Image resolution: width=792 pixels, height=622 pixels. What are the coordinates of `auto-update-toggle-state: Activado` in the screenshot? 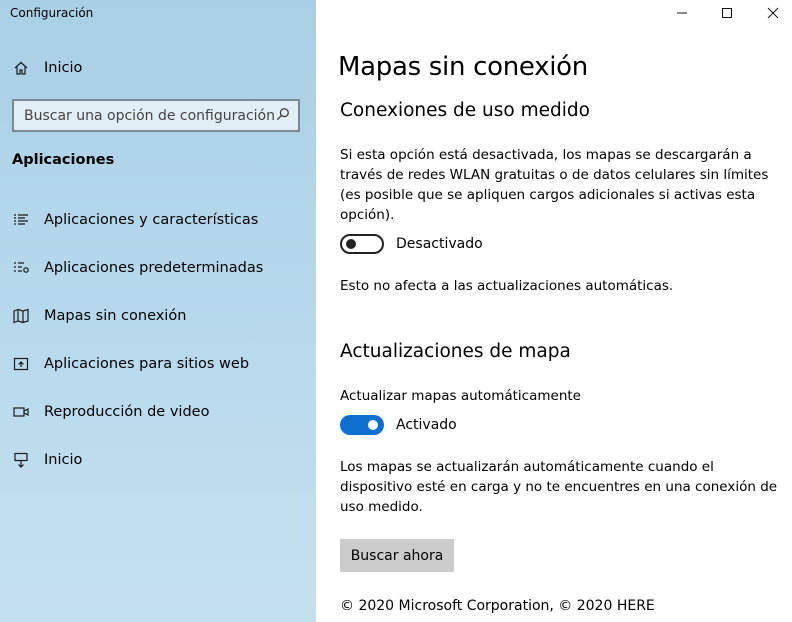 It's located at (426, 425).